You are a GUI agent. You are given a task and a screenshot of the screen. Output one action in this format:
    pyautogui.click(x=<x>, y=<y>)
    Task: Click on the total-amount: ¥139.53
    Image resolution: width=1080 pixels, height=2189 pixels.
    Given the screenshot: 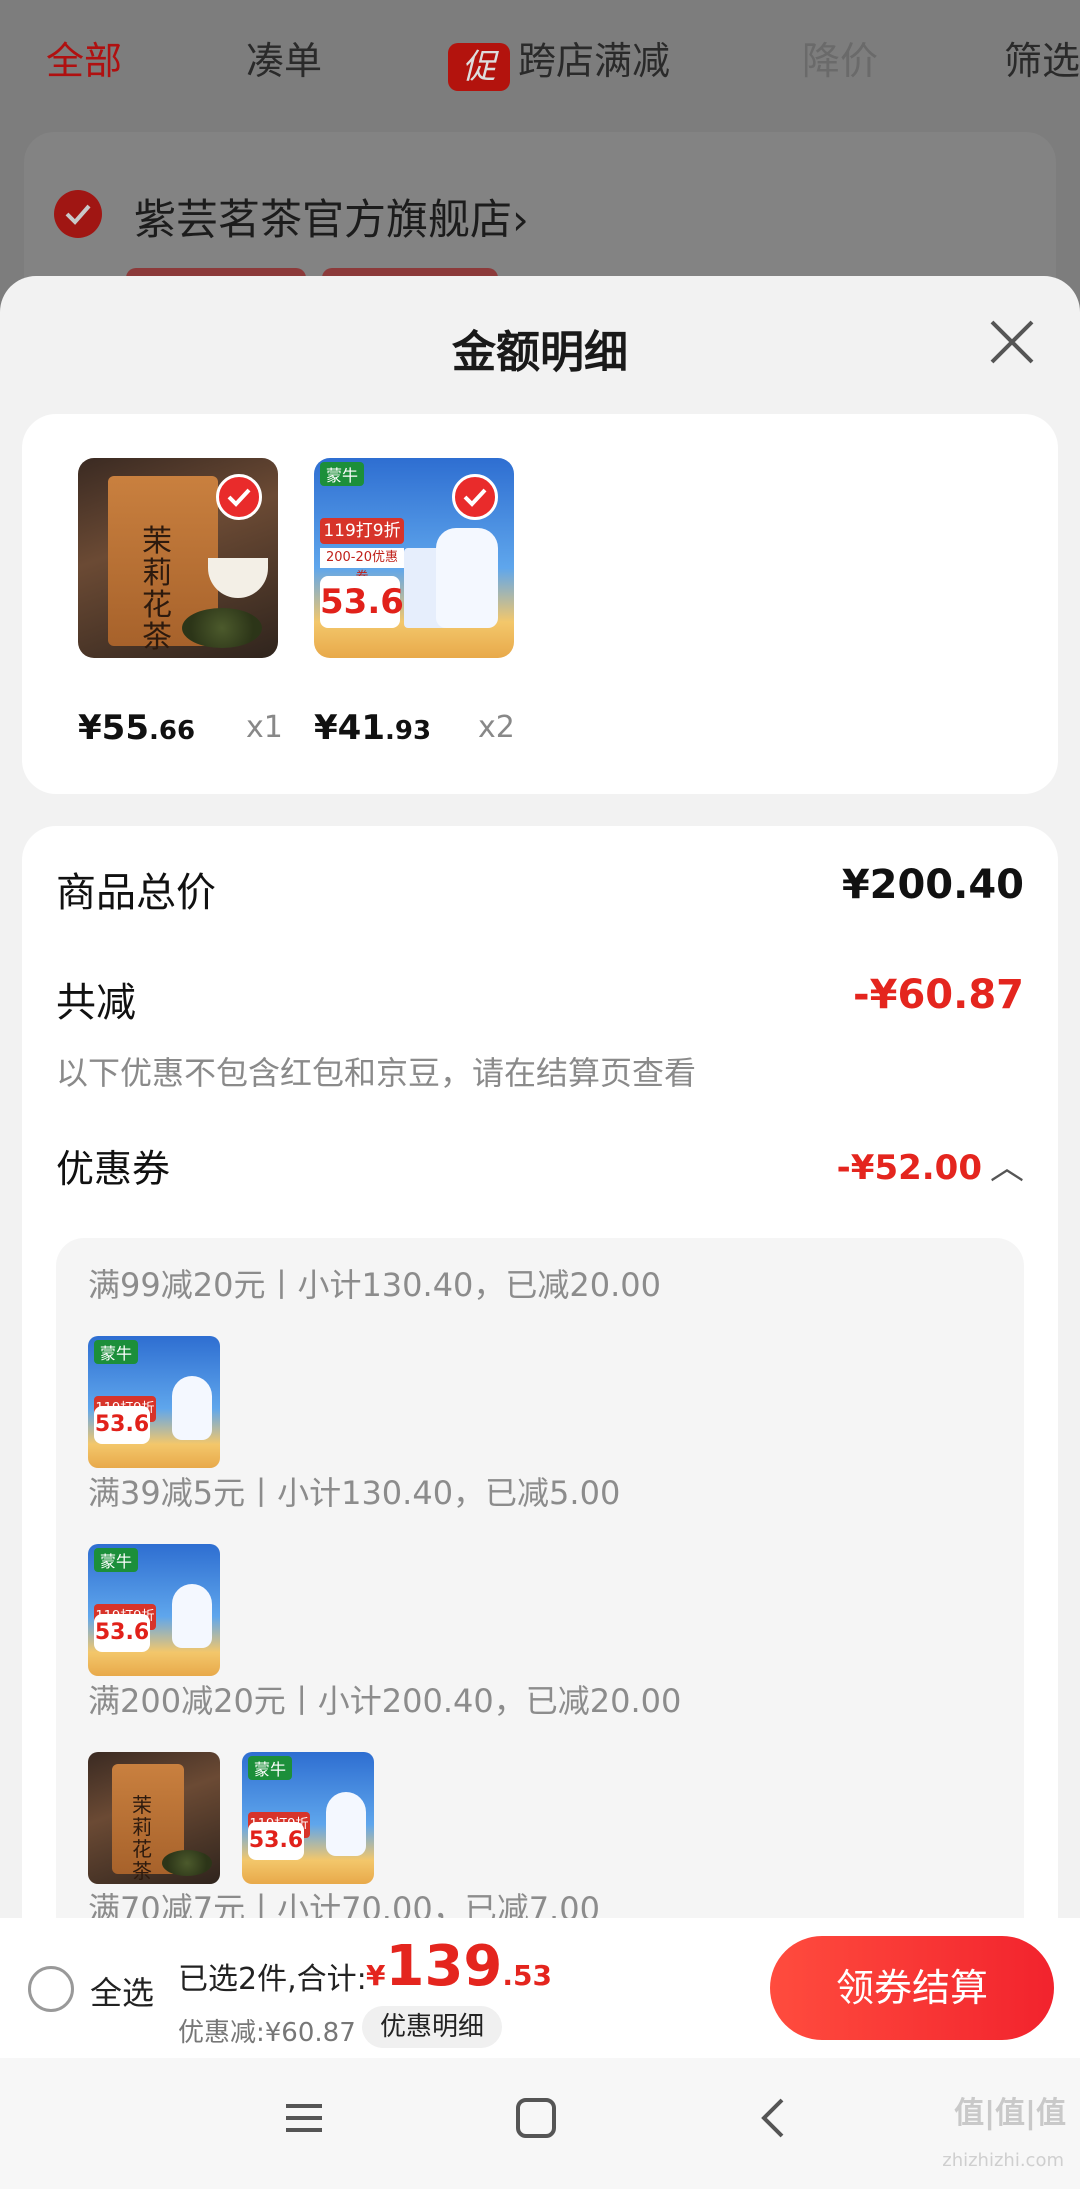 What is the action you would take?
    pyautogui.click(x=459, y=1966)
    